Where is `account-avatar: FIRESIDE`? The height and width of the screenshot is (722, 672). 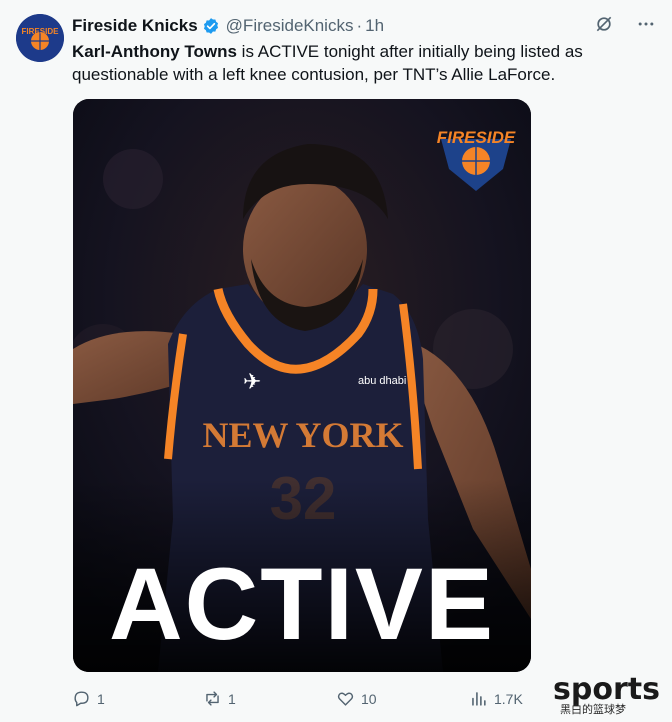
account-avatar: FIRESIDE is located at coordinates (40, 38).